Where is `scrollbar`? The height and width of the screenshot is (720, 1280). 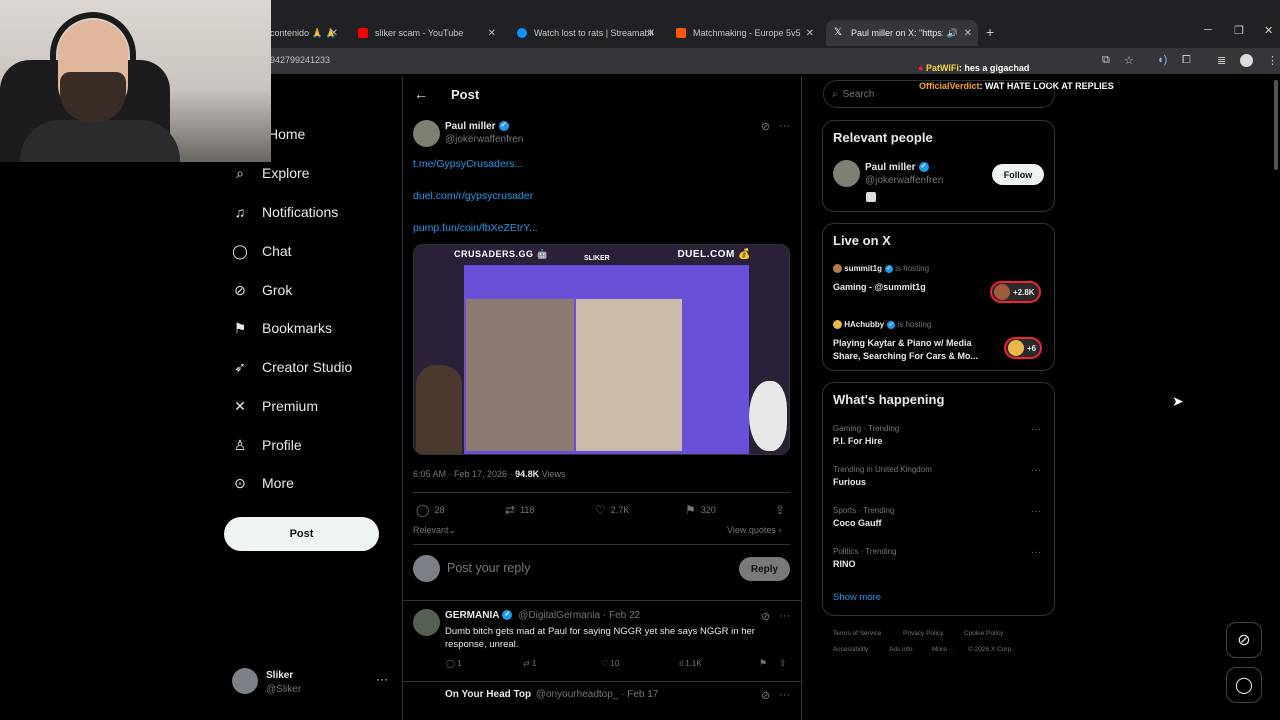
scrollbar is located at coordinates (1276, 125).